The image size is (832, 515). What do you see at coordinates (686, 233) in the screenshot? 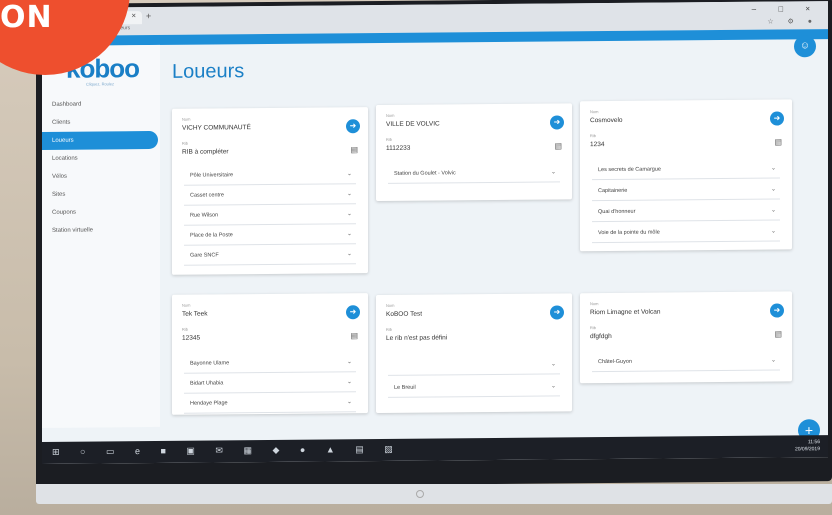
I see `site-row: Voie de la pointe du môle ⌄` at bounding box center [686, 233].